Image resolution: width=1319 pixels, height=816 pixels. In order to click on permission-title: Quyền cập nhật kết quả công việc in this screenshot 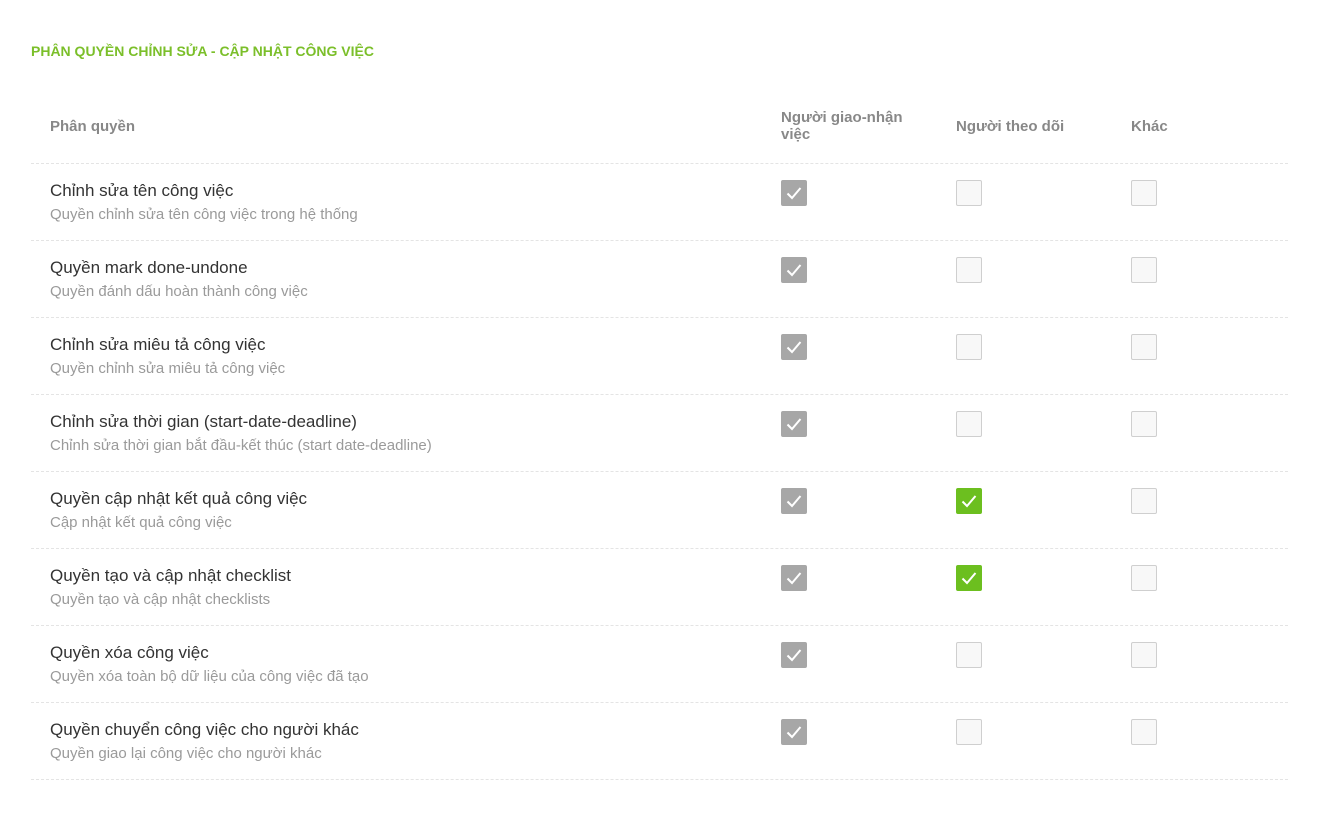, I will do `click(179, 498)`.